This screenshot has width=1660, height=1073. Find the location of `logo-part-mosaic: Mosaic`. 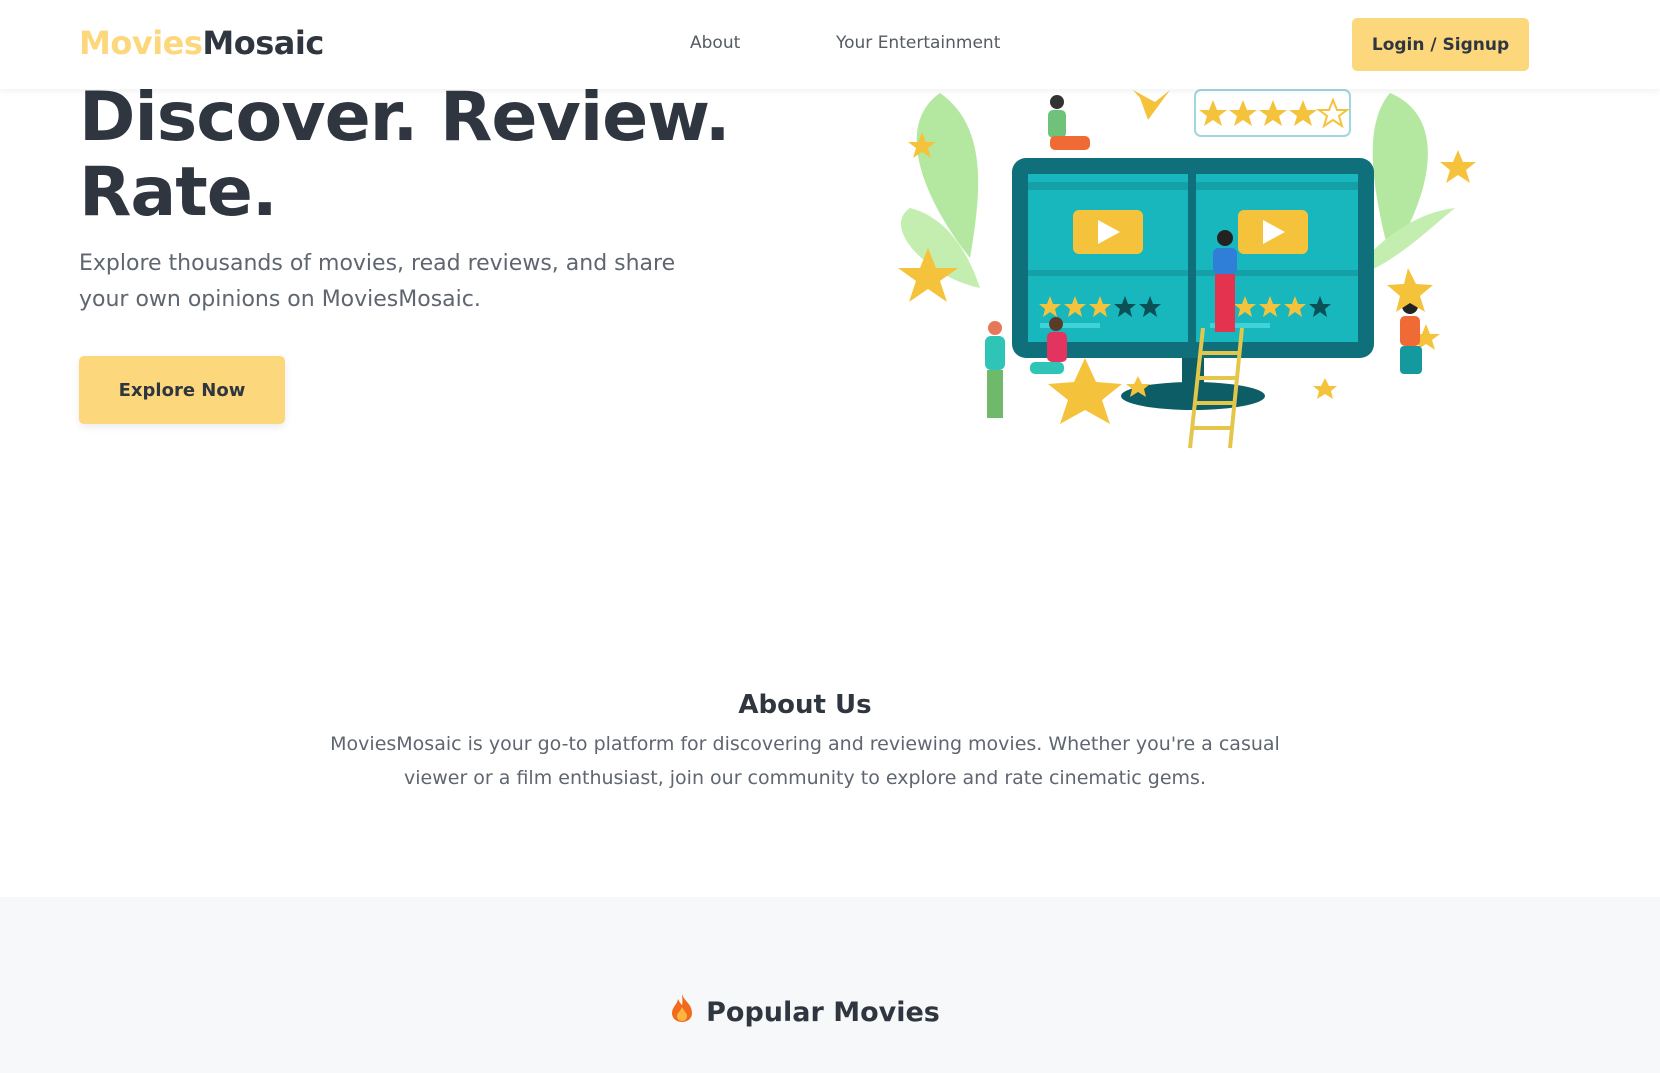

logo-part-mosaic: Mosaic is located at coordinates (263, 43).